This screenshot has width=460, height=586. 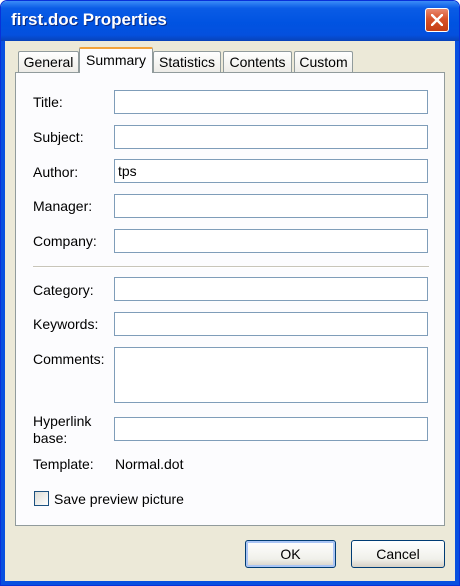 I want to click on manager-field, so click(x=271, y=206).